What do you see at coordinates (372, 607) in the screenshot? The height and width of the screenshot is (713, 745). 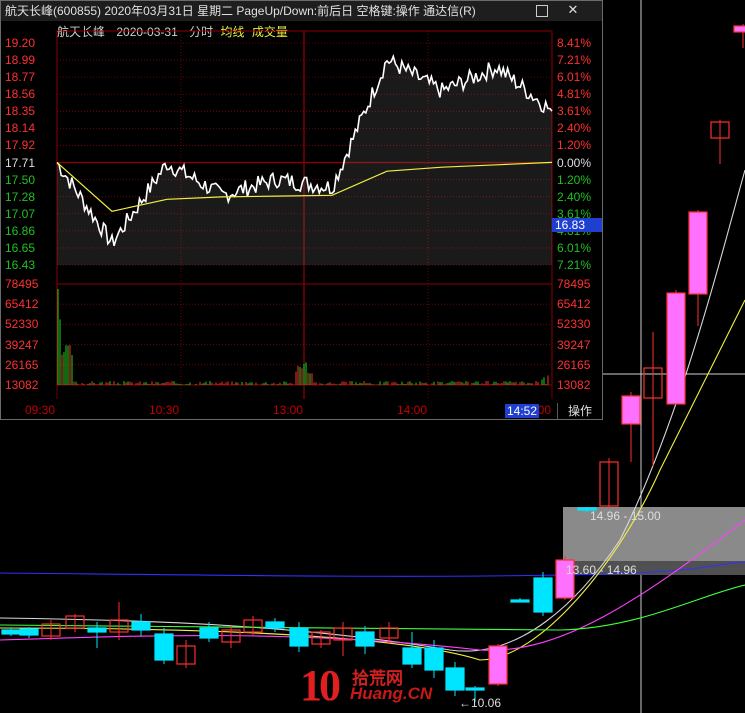 I see `ma-green` at bounding box center [372, 607].